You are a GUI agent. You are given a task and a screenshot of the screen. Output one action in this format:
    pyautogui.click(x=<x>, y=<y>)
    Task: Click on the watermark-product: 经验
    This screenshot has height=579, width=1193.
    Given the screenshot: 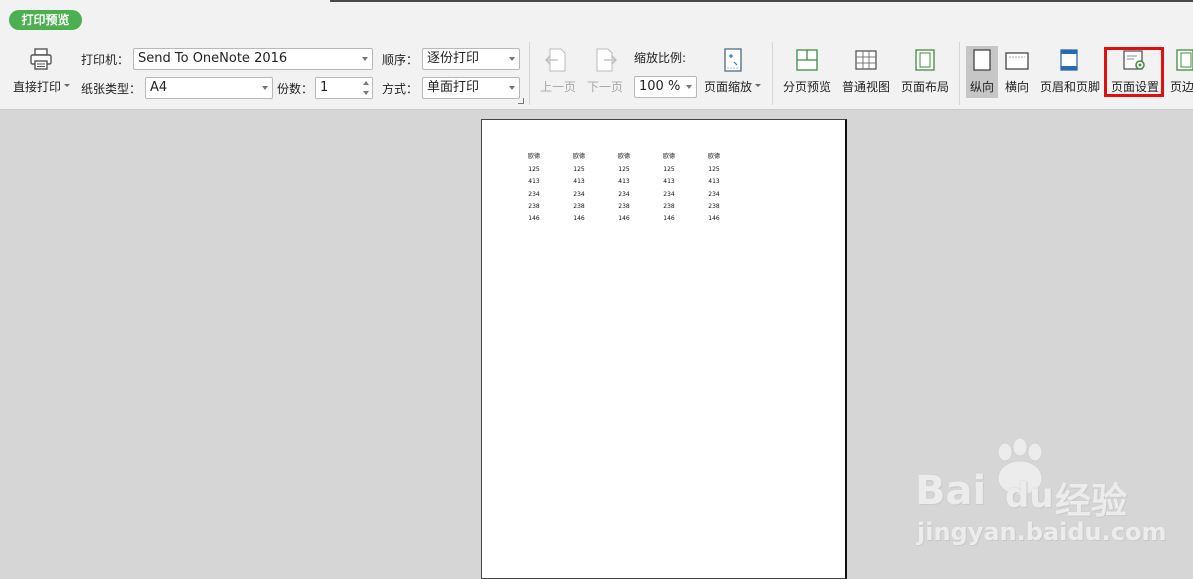 What is the action you would take?
    pyautogui.click(x=1091, y=501)
    